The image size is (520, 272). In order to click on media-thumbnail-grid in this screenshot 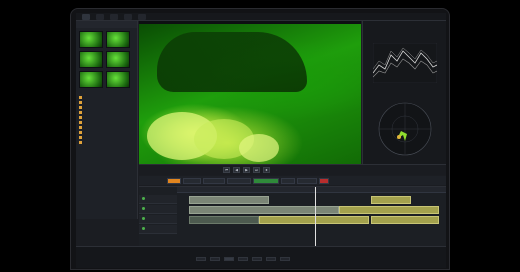, I will do `click(106, 59)`.